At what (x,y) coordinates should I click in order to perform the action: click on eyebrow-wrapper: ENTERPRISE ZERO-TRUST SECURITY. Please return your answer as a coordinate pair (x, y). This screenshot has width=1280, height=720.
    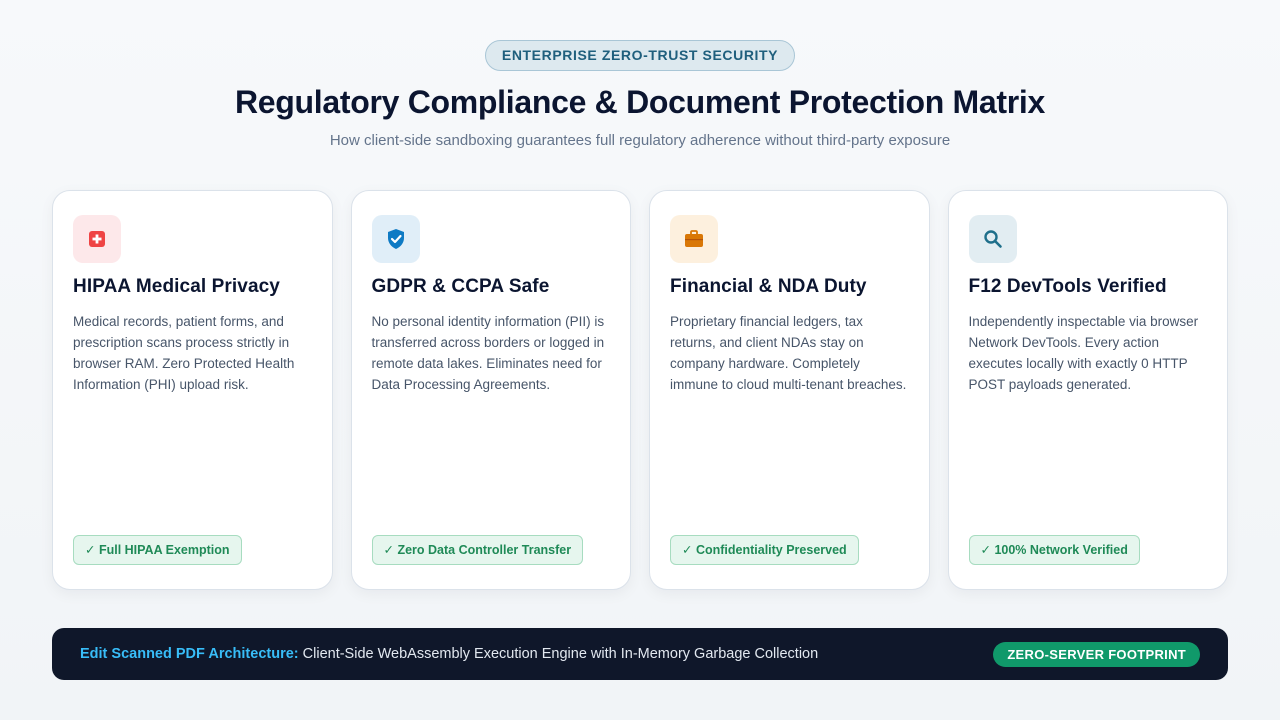
    Looking at the image, I should click on (640, 55).